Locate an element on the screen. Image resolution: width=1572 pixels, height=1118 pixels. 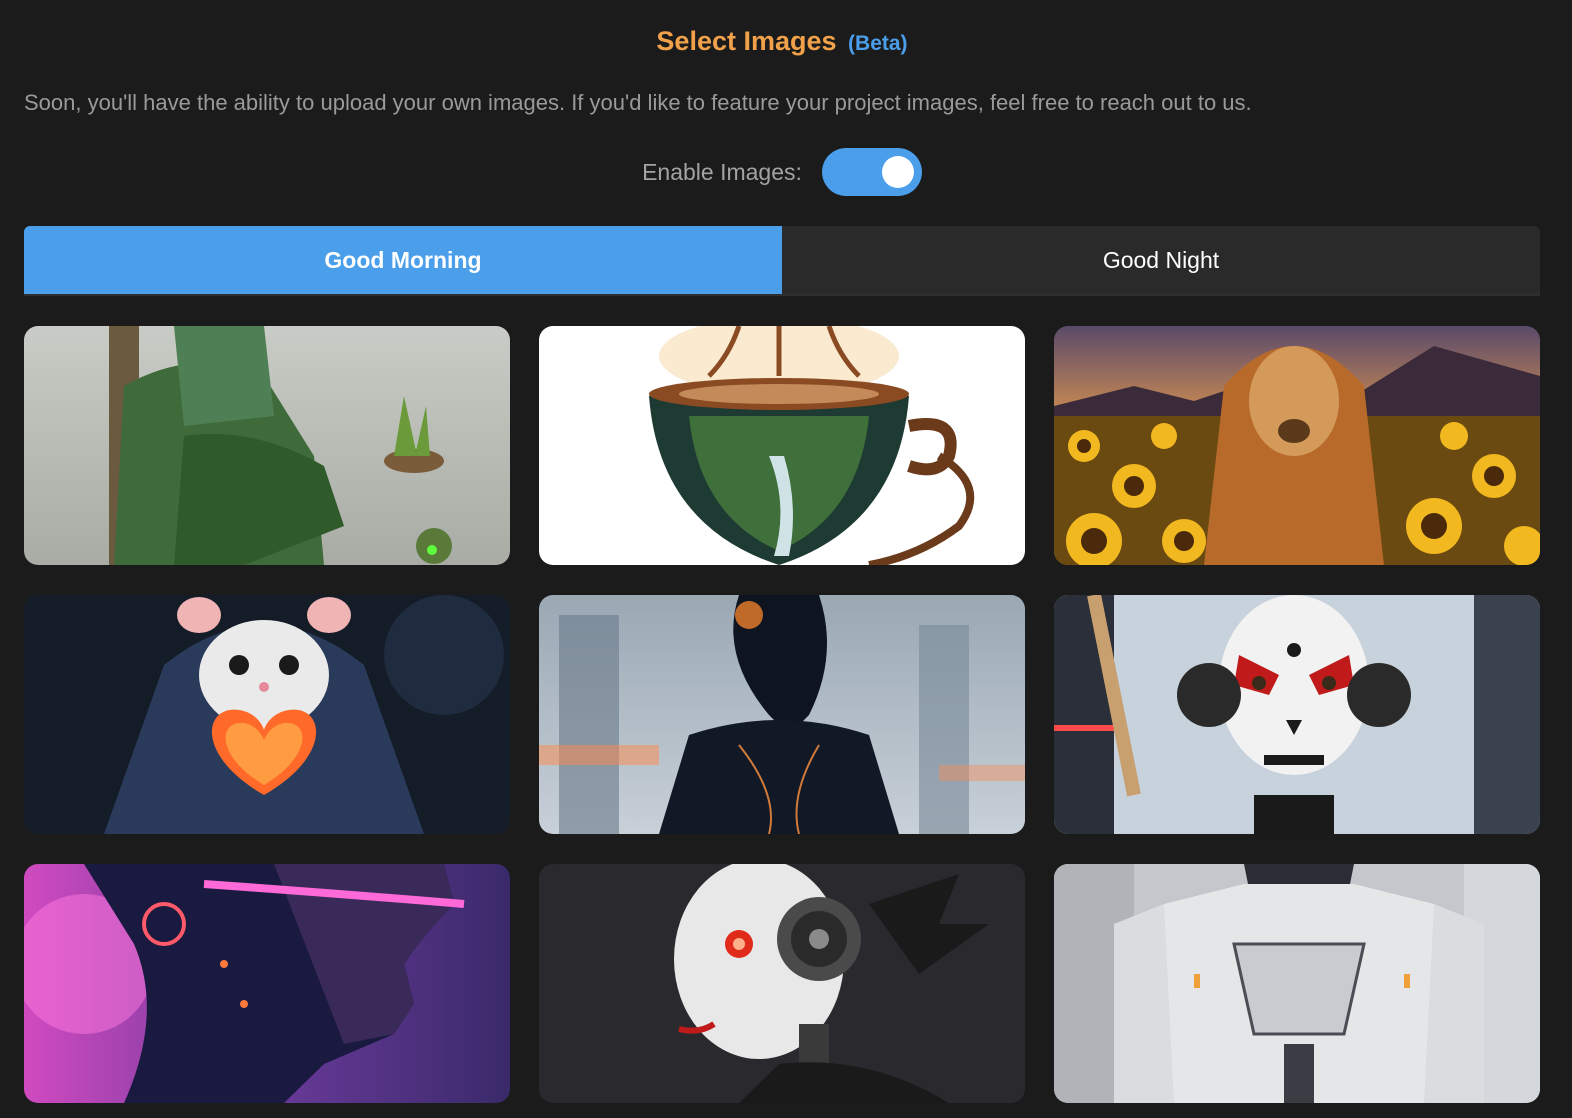
mouse-heart-image is located at coordinates (267, 714).